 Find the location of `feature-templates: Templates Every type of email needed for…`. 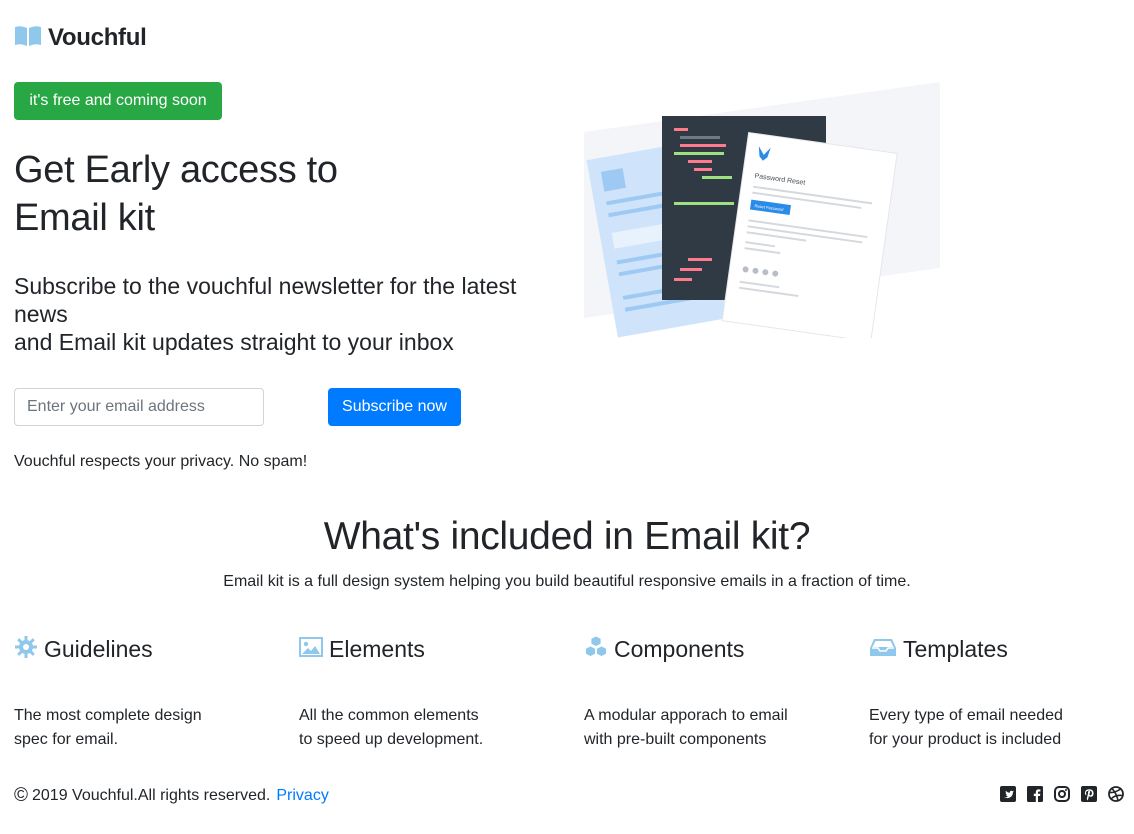

feature-templates: Templates Every type of email needed for… is located at coordinates (999, 693).